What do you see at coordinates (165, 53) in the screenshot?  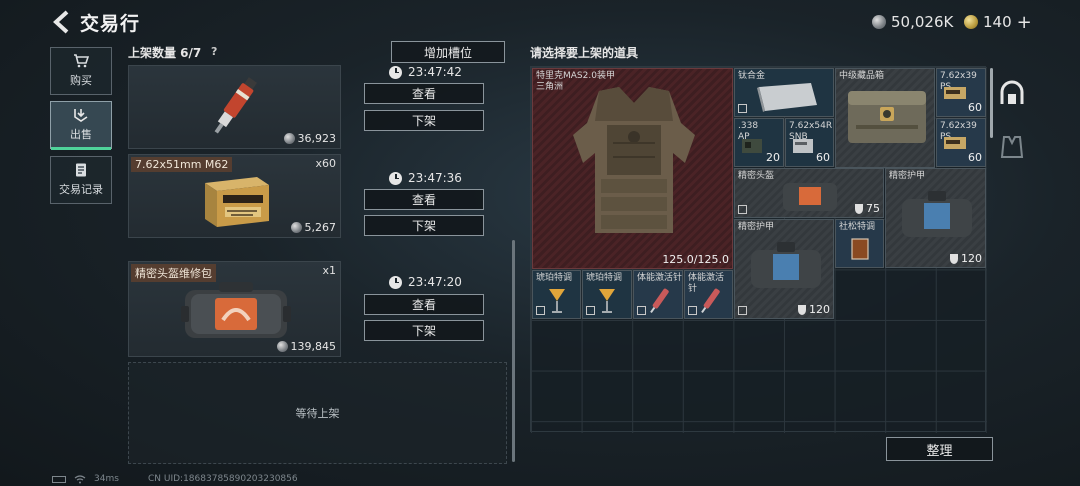 I see `listing-count-label: 上架数量 6/7` at bounding box center [165, 53].